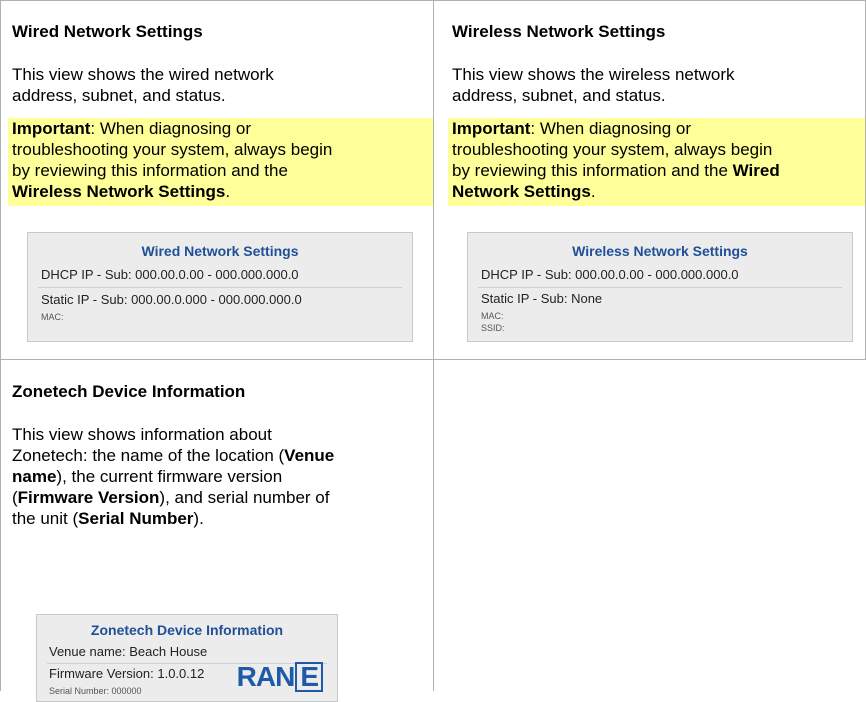 Image resolution: width=866 pixels, height=702 pixels. I want to click on device-description-line5: the unit (, so click(45, 518).